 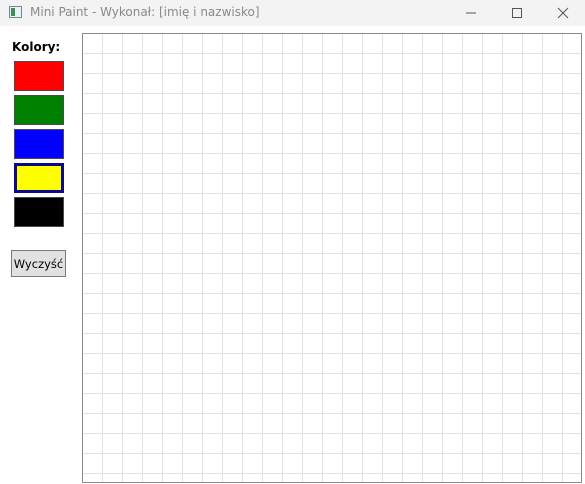 I want to click on minimize-button, so click(x=471, y=13).